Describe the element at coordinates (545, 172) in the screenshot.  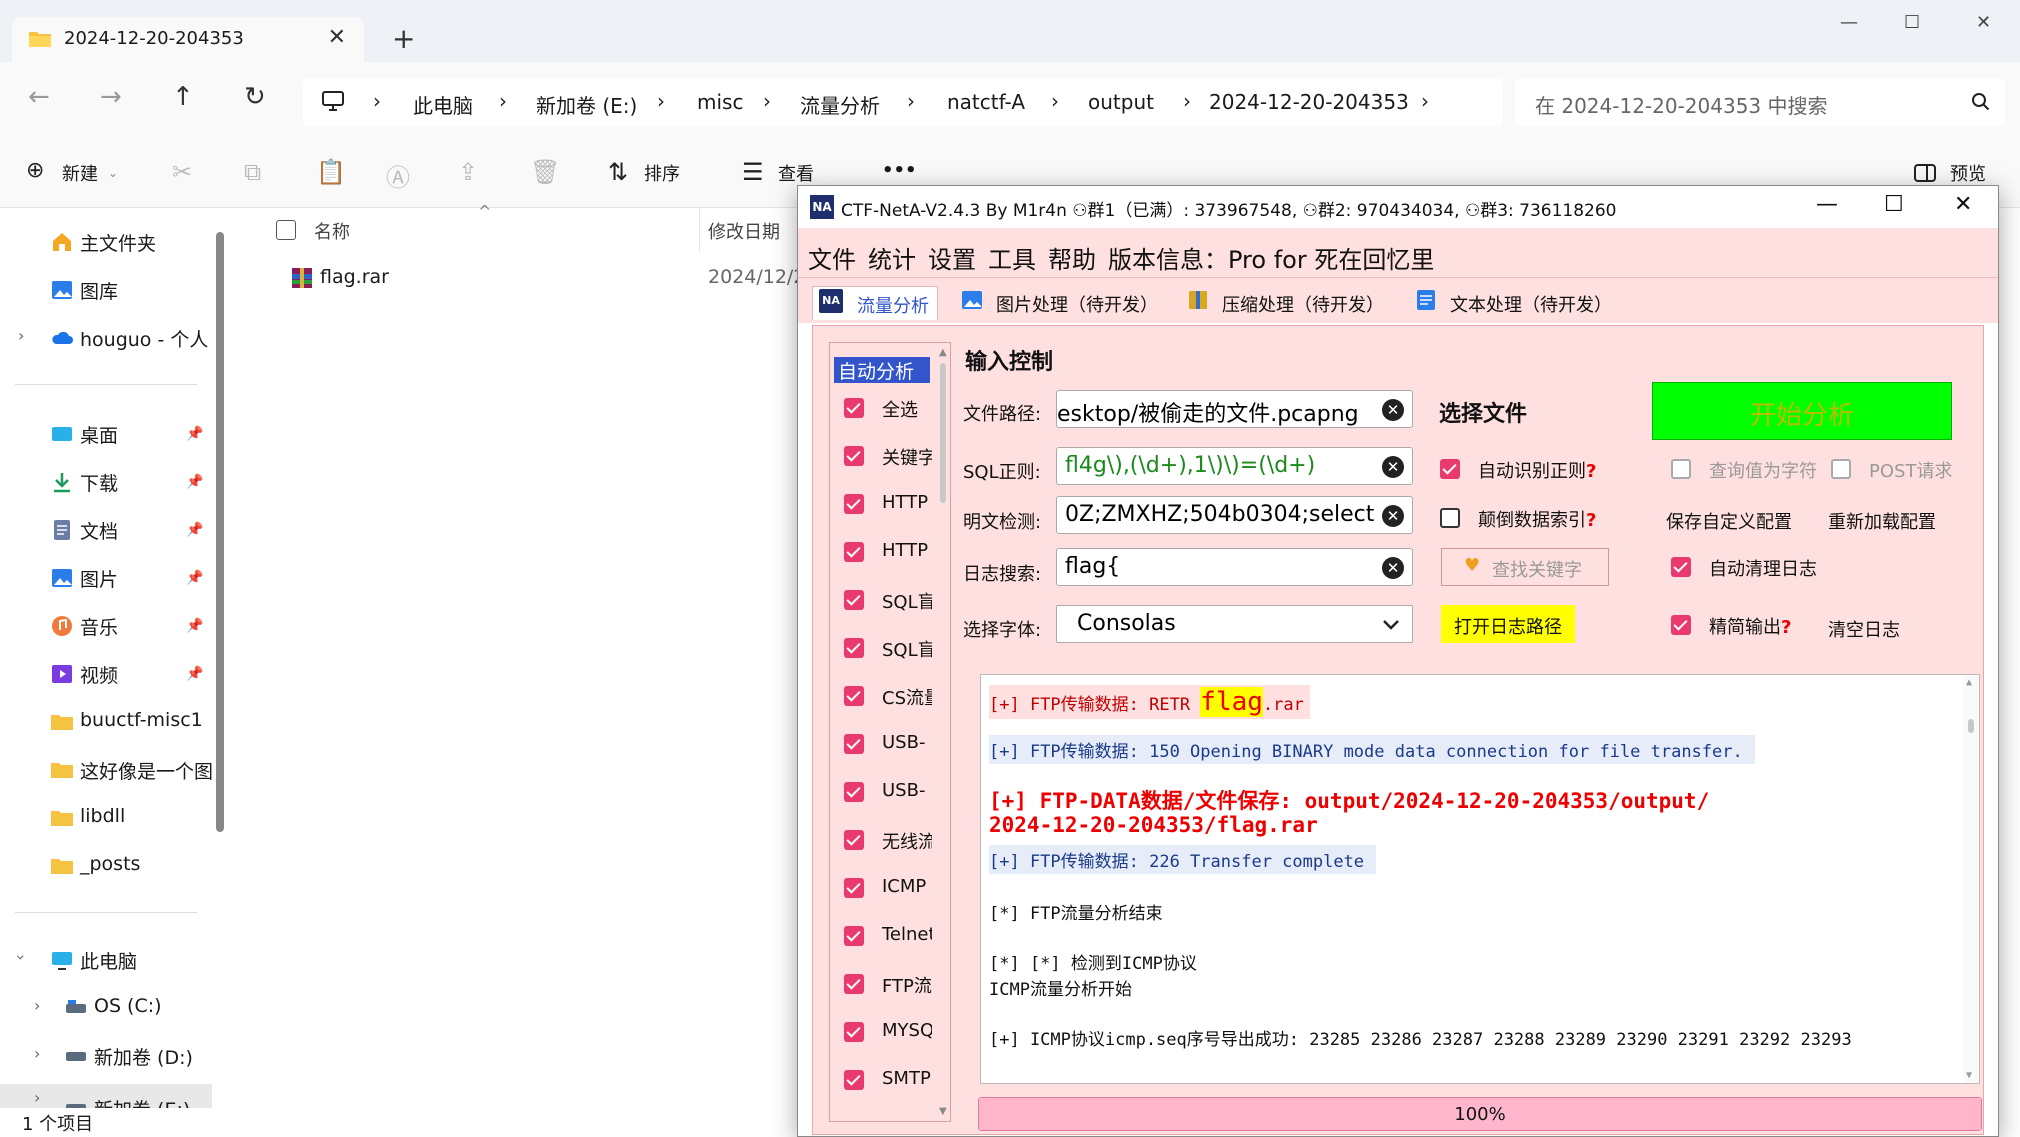
I see `delete-icon: 🗑` at that location.